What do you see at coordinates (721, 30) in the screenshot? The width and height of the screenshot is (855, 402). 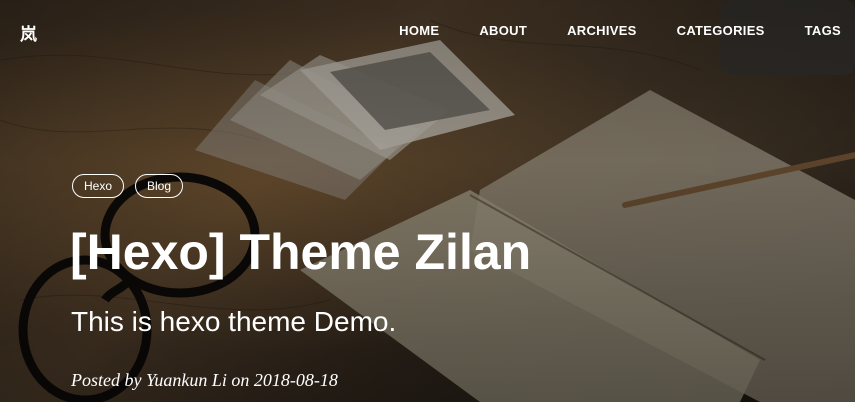 I see `nav-item-categories: CATEGORIES` at bounding box center [721, 30].